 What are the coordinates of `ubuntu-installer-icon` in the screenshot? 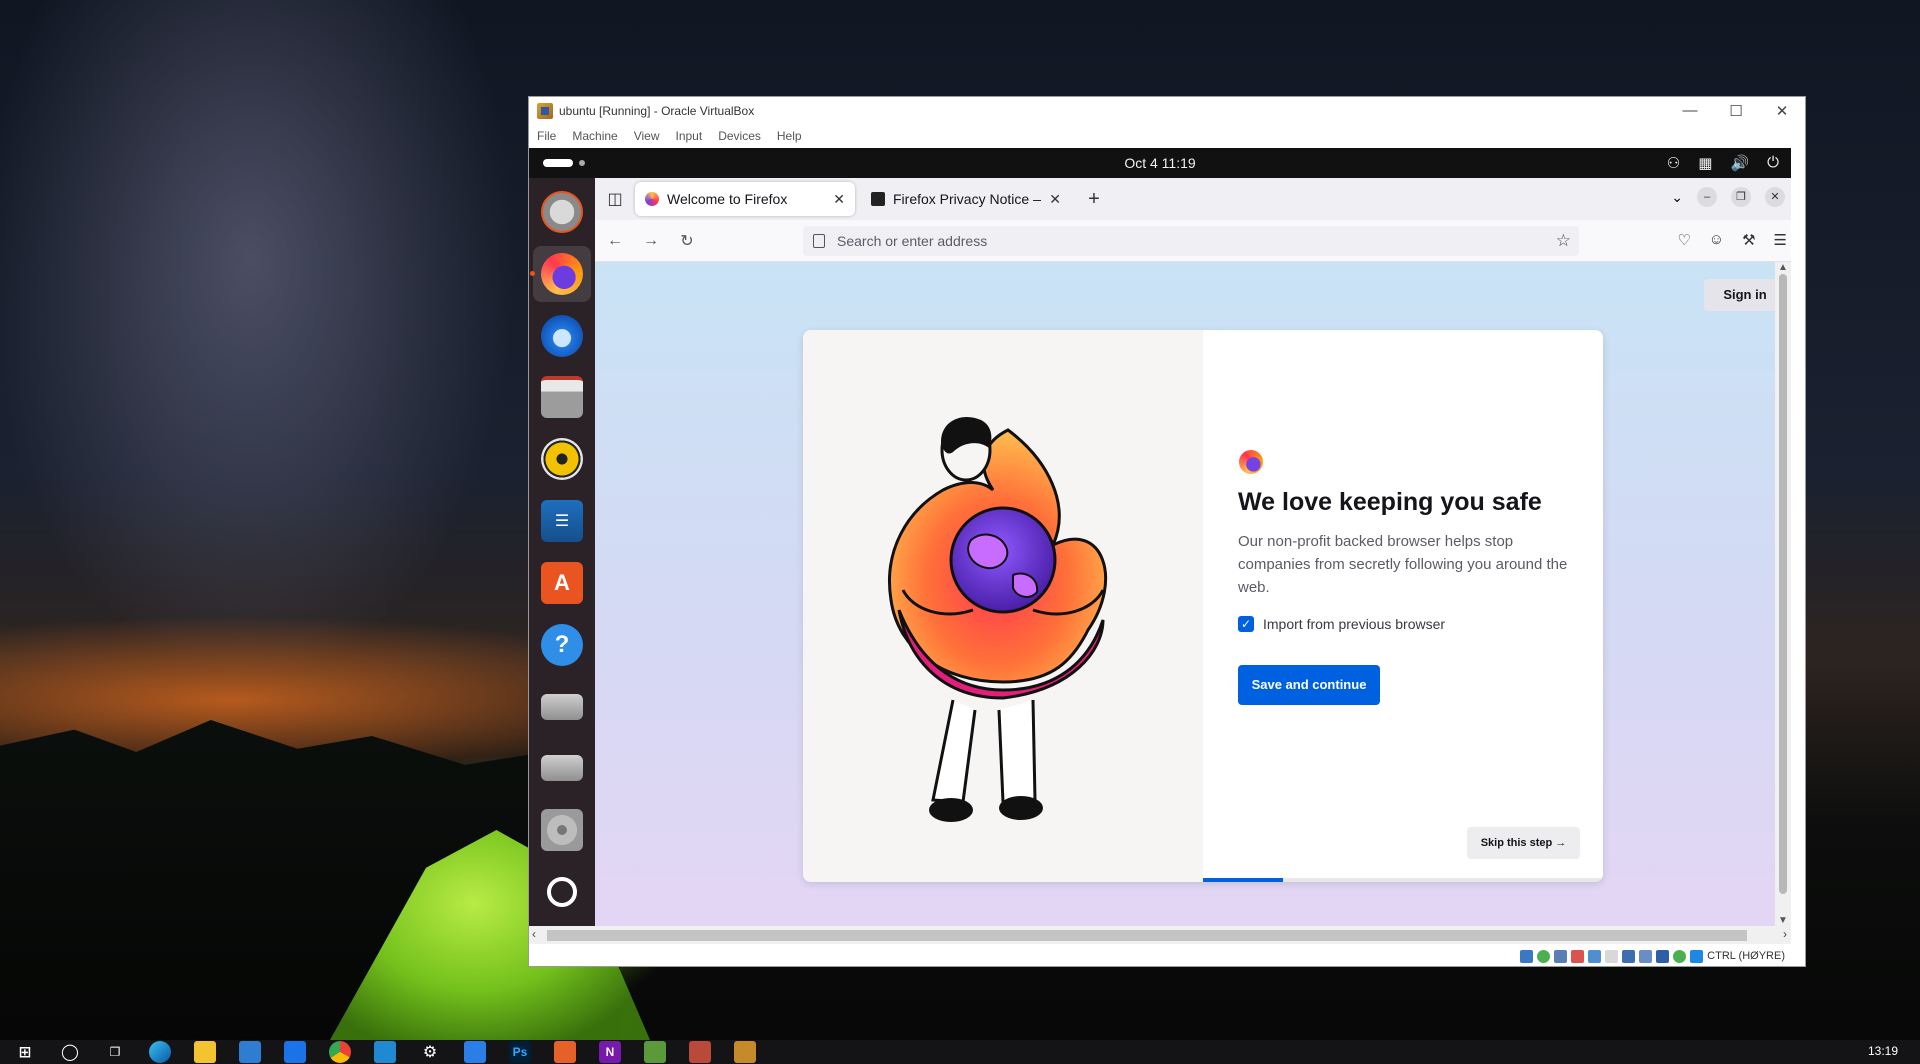 It's located at (562, 211).